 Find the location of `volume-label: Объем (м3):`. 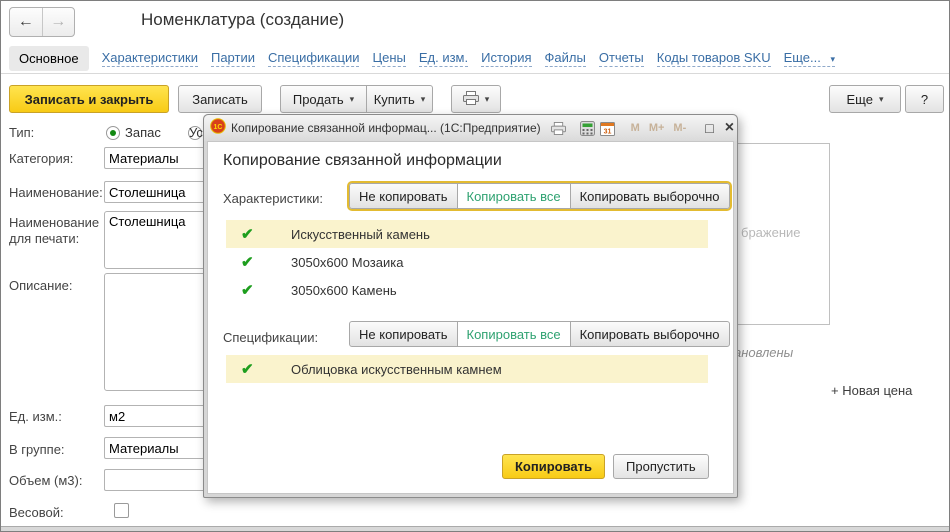

volume-label: Объем (м3): is located at coordinates (46, 480).